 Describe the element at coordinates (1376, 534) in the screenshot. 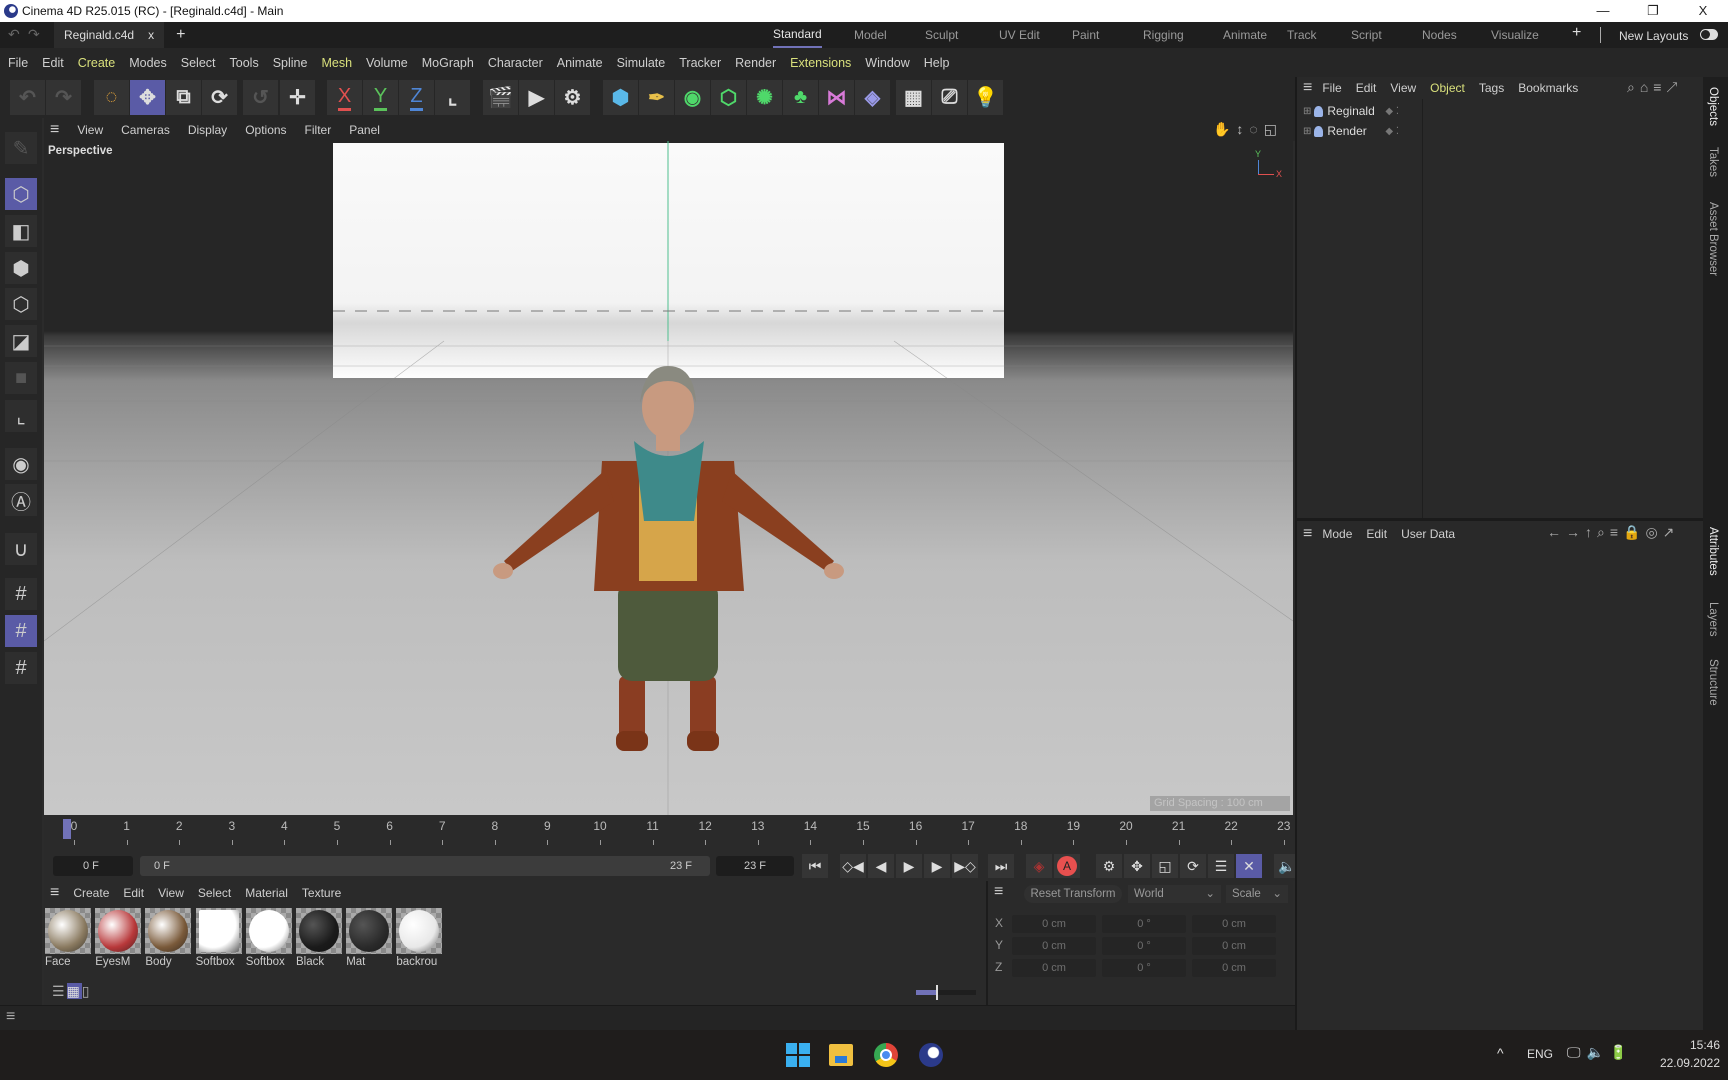

I see `attributes-menu-edit: Edit` at that location.